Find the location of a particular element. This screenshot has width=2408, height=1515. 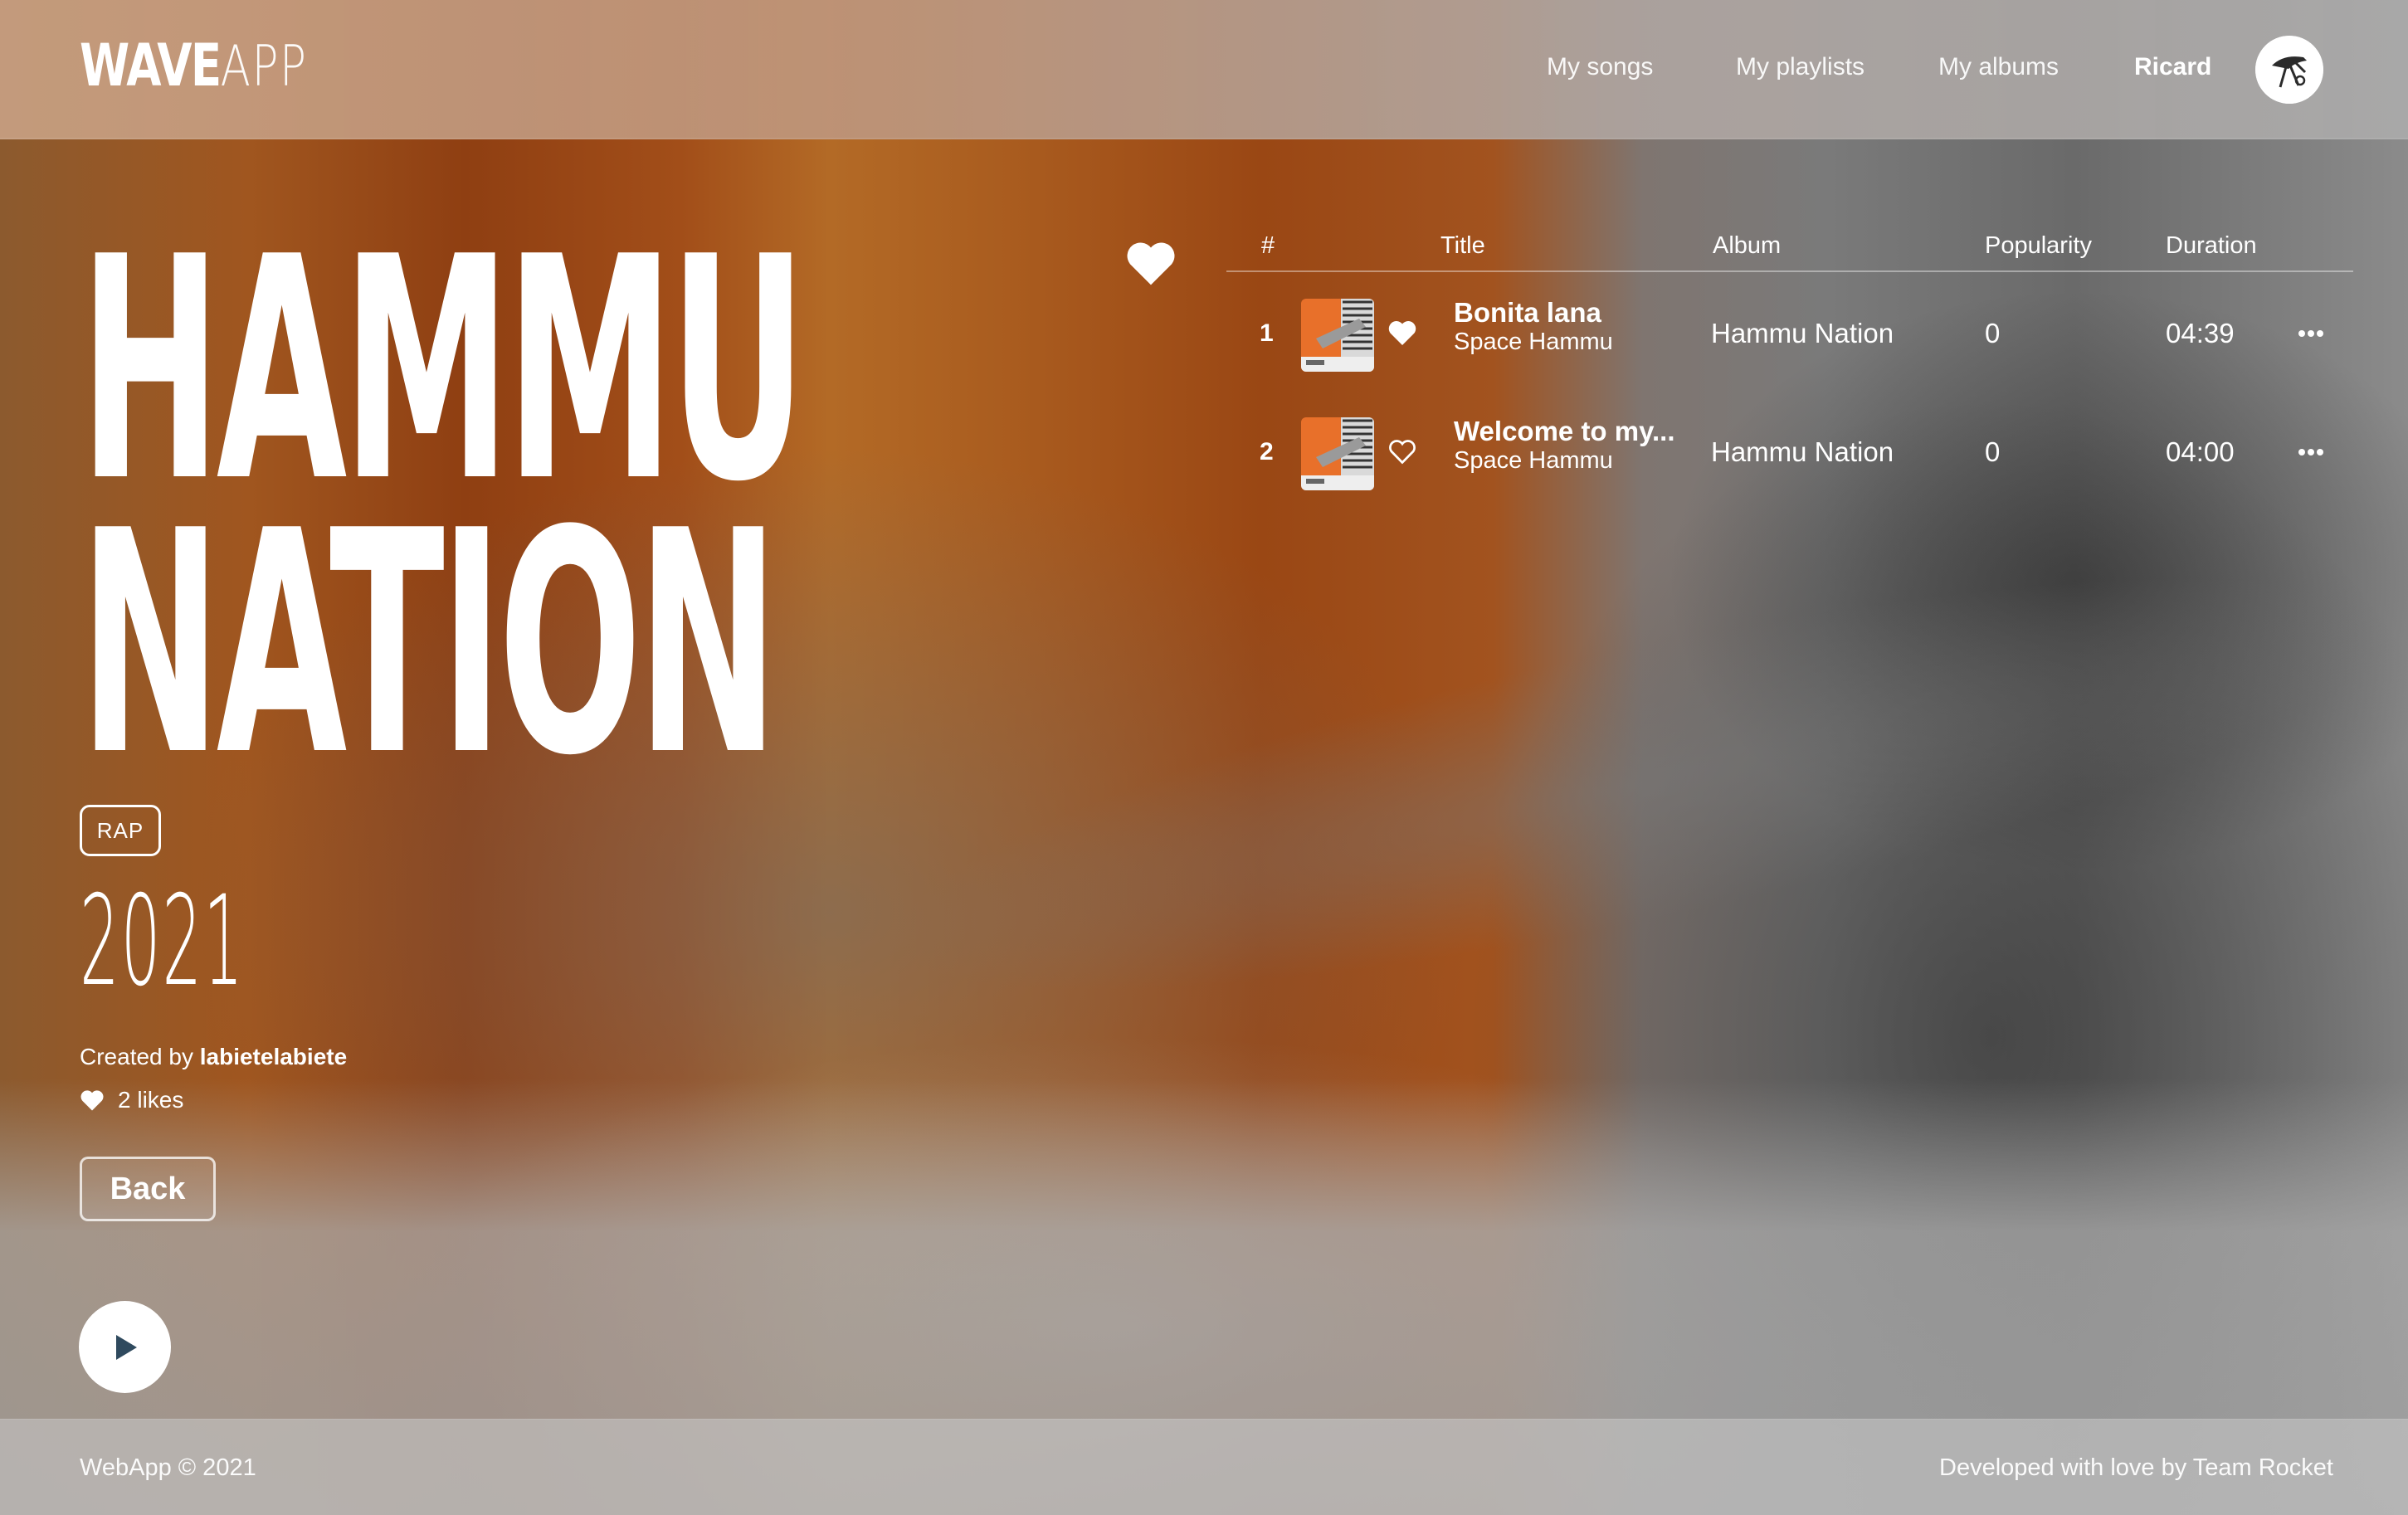

header-number: # is located at coordinates (1268, 245).